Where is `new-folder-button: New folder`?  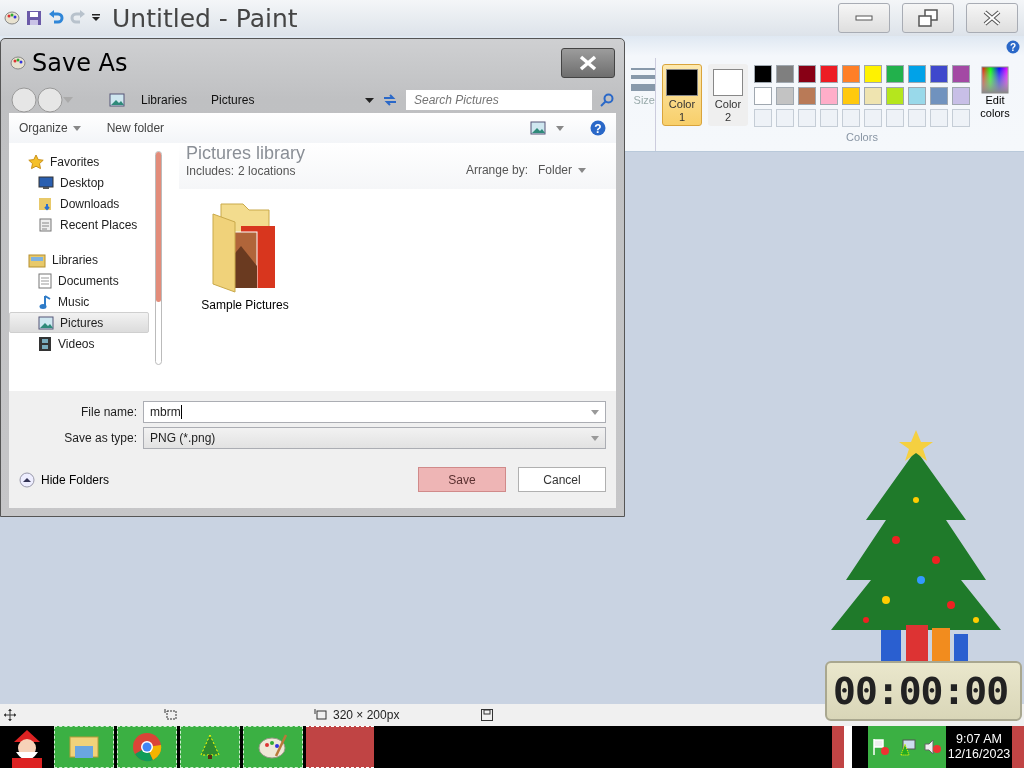
new-folder-button: New folder is located at coordinates (135, 128).